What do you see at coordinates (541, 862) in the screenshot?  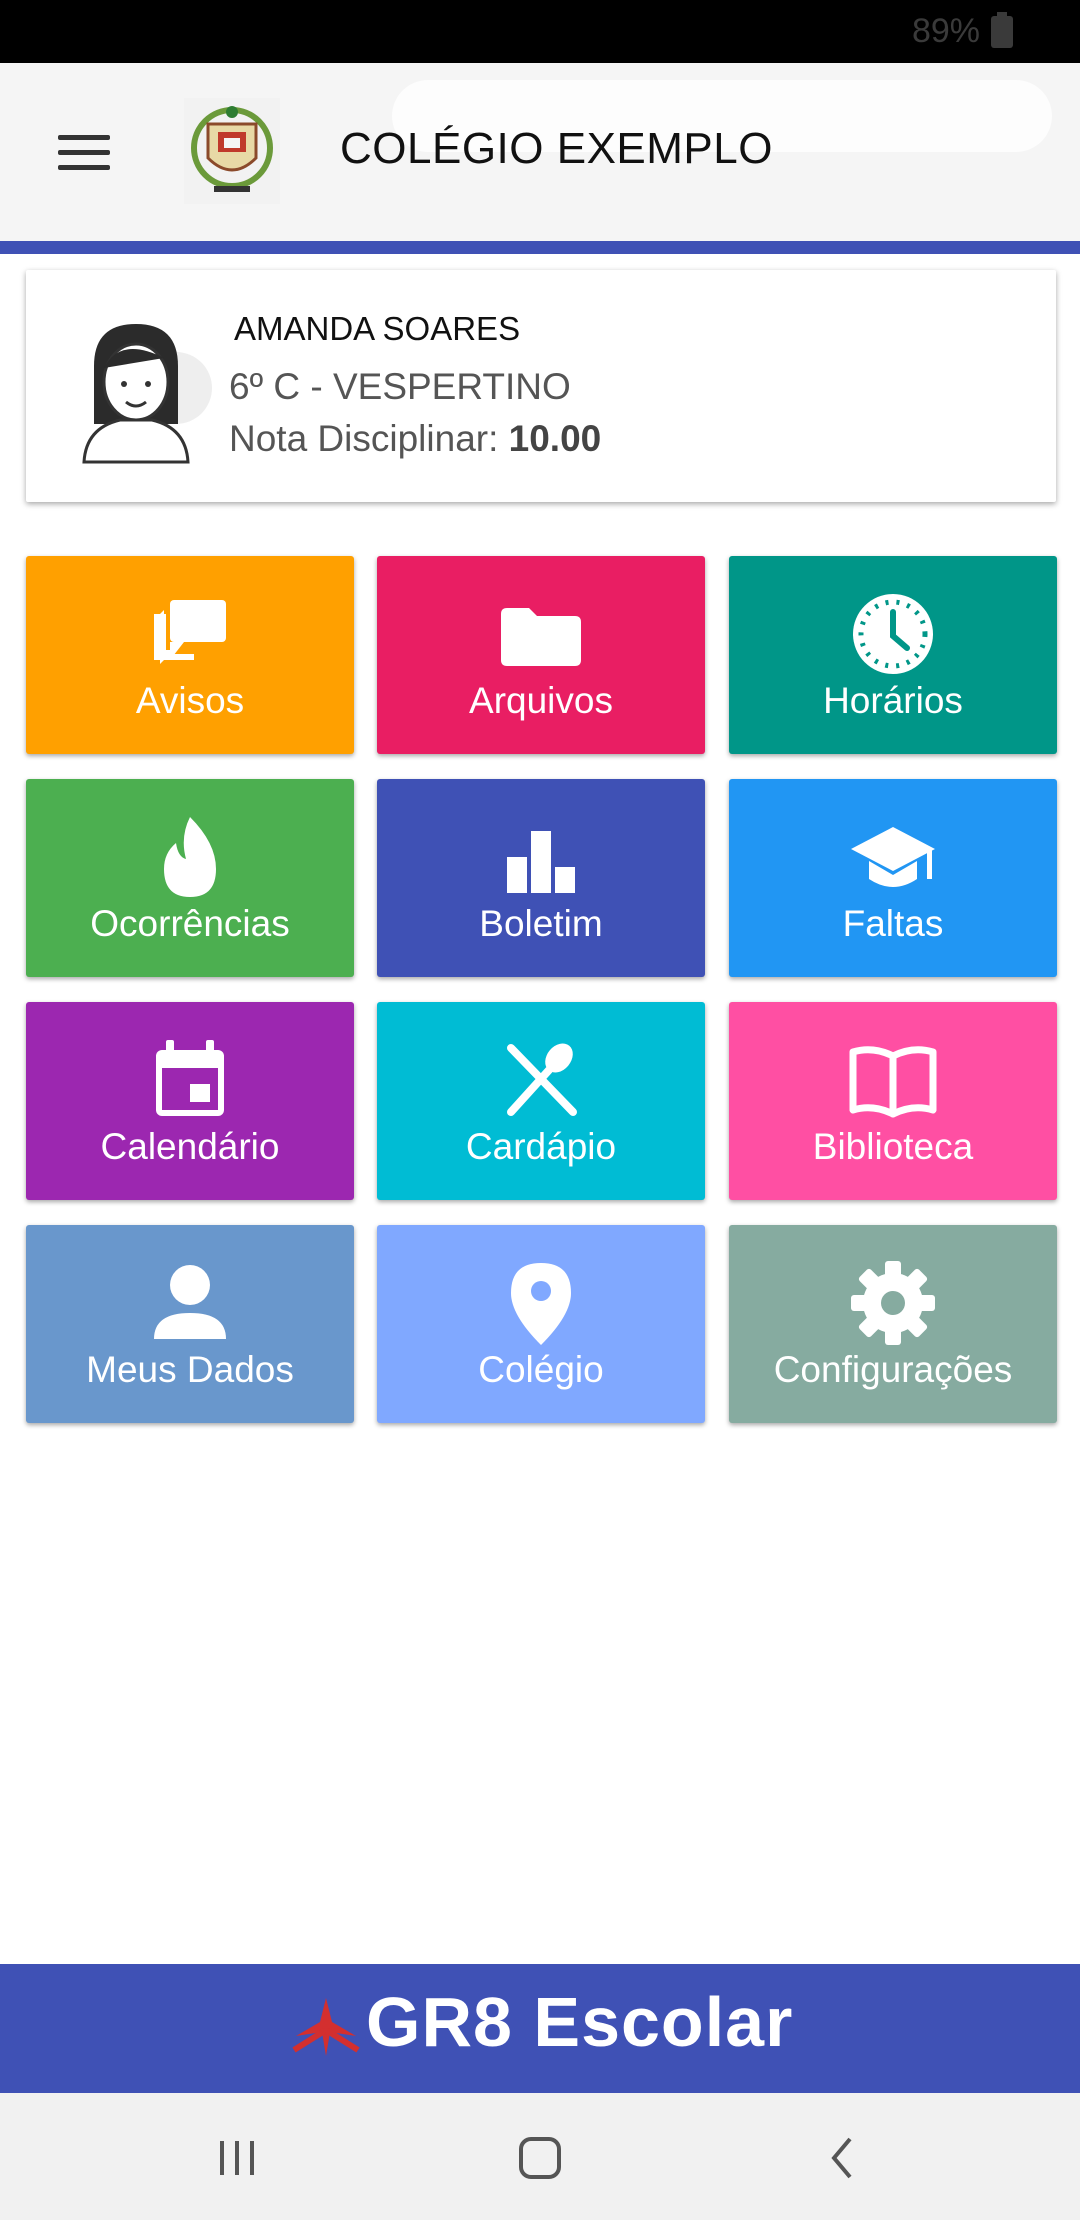 I see `chart-icon` at bounding box center [541, 862].